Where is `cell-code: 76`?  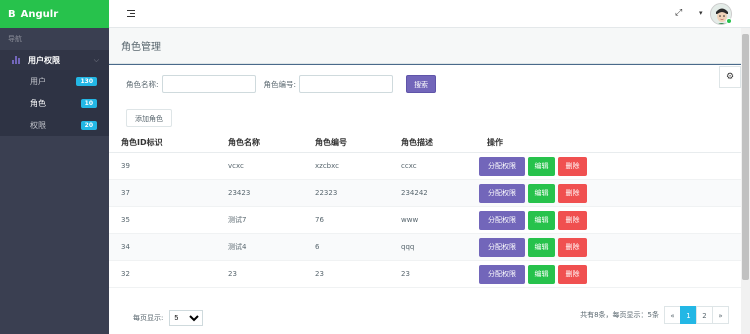 cell-code: 76 is located at coordinates (319, 220).